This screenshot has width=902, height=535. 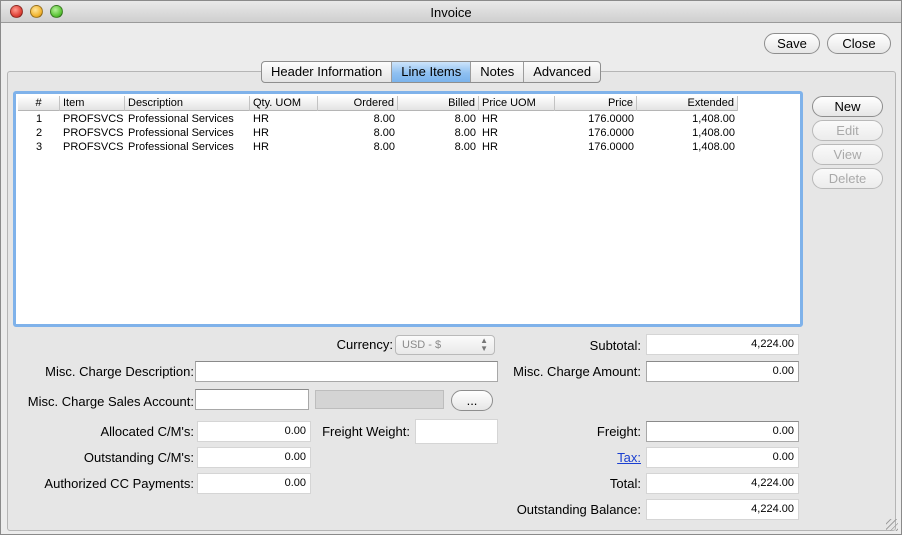 I want to click on misc-charge-amount-field: 0.00, so click(x=722, y=371).